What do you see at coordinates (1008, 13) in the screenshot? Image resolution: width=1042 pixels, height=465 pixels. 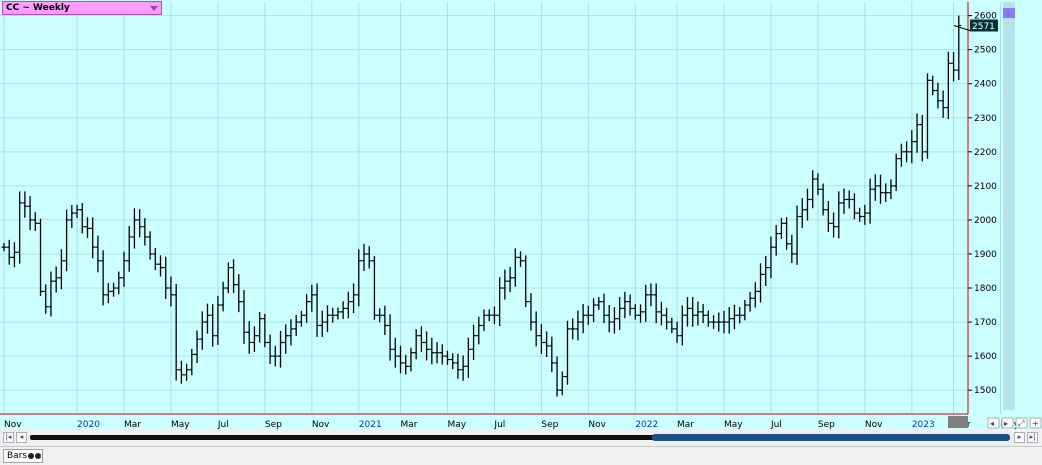 I see `currency-badge: $` at bounding box center [1008, 13].